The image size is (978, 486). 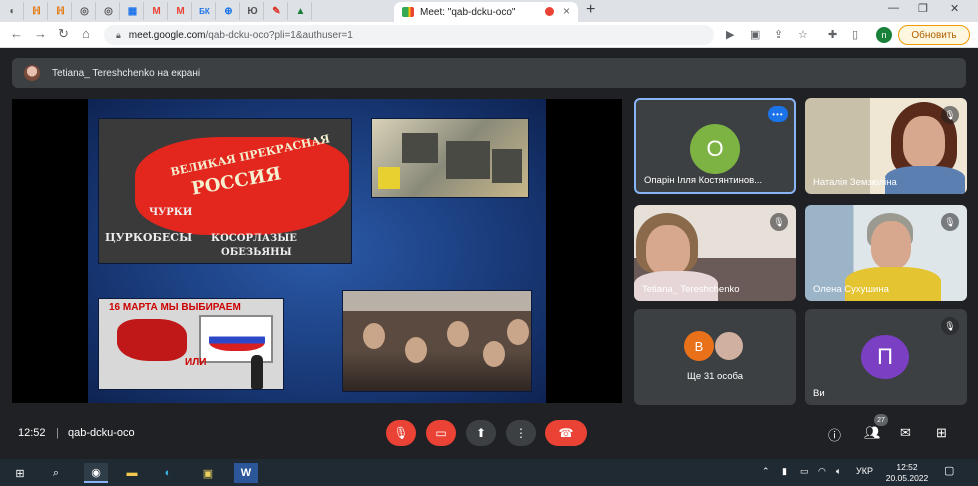 I want to click on participant-tile: 🎙︎ Tetiana_ Tereshchenko, so click(x=715, y=253).